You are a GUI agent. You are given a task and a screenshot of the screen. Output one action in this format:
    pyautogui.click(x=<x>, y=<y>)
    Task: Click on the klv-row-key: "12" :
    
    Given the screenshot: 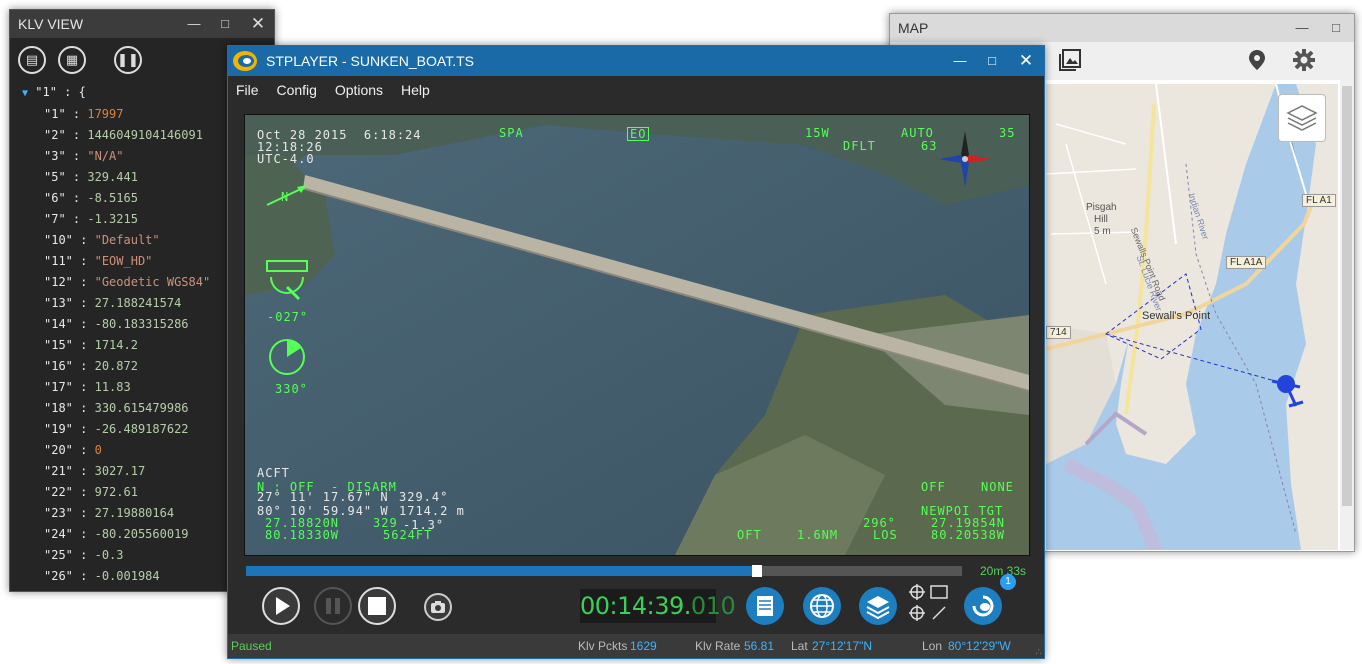 What is the action you would take?
    pyautogui.click(x=66, y=282)
    